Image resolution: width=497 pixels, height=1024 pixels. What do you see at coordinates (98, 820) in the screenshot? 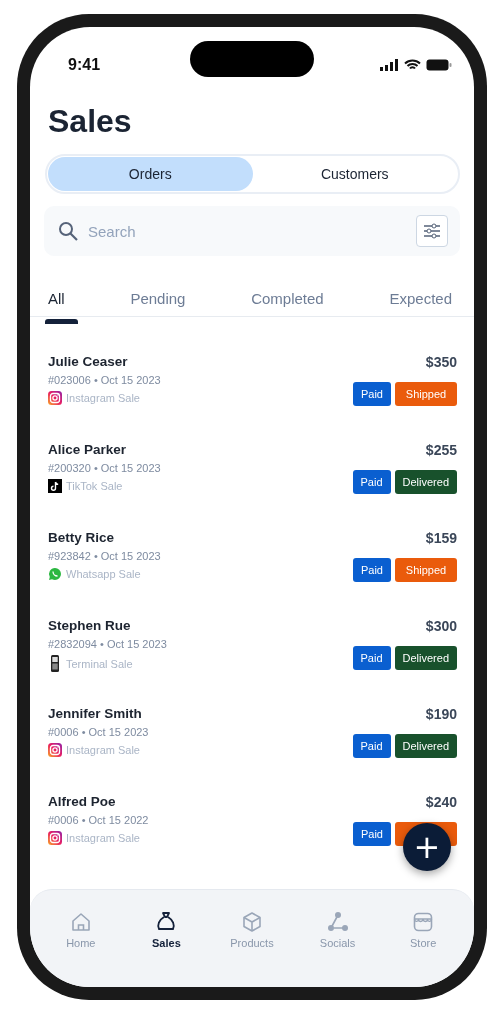
I see `order-meta: #0006 • Oct 15 2022` at bounding box center [98, 820].